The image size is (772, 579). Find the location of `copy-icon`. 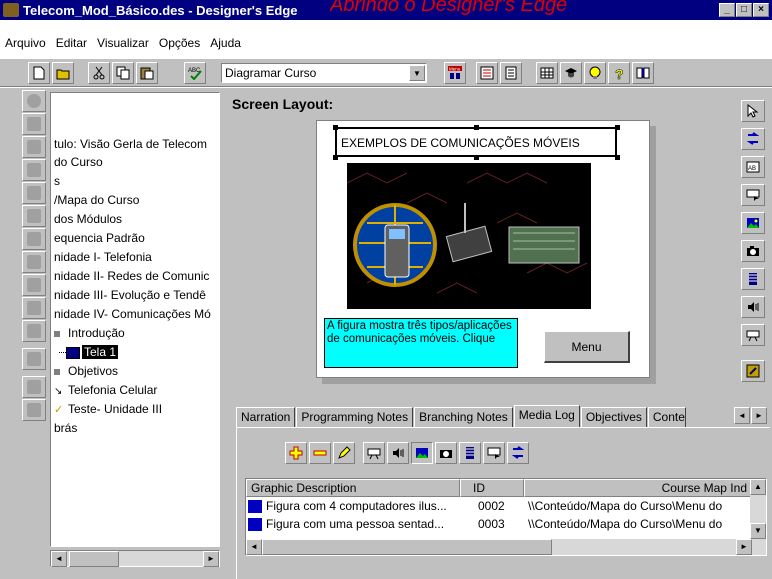

copy-icon is located at coordinates (123, 73).